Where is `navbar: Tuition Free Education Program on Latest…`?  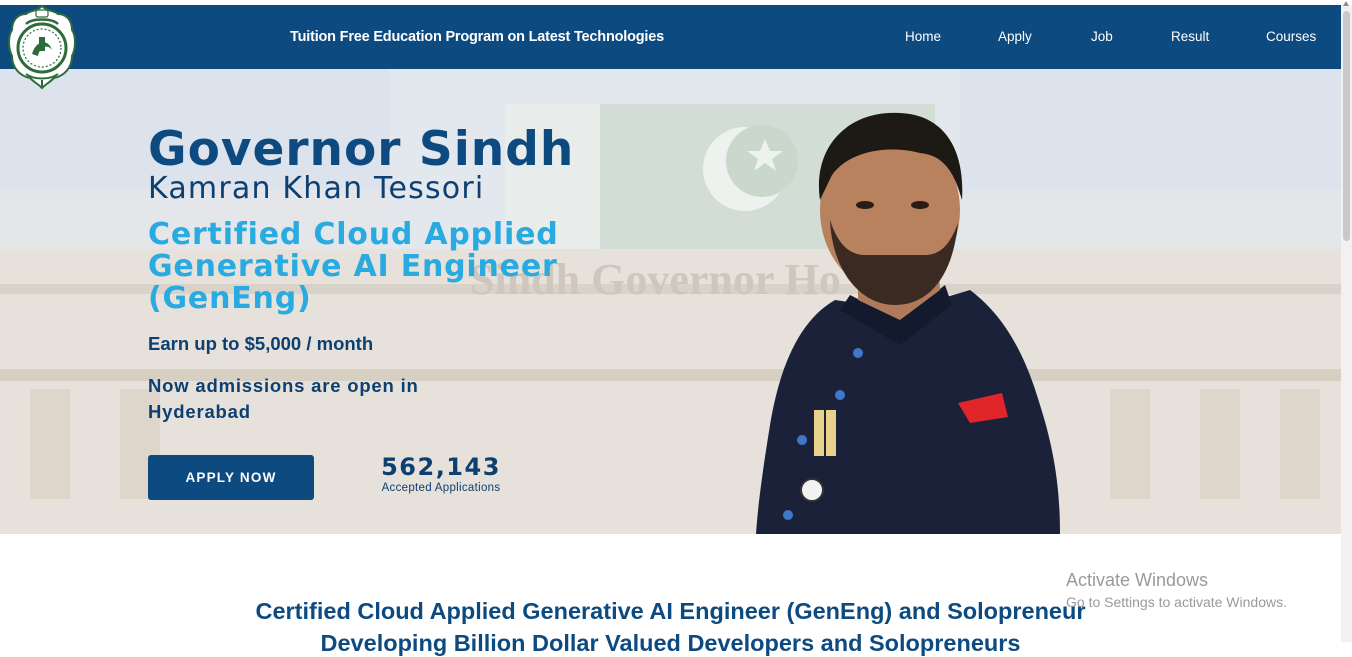 navbar: Tuition Free Education Program on Latest… is located at coordinates (670, 37).